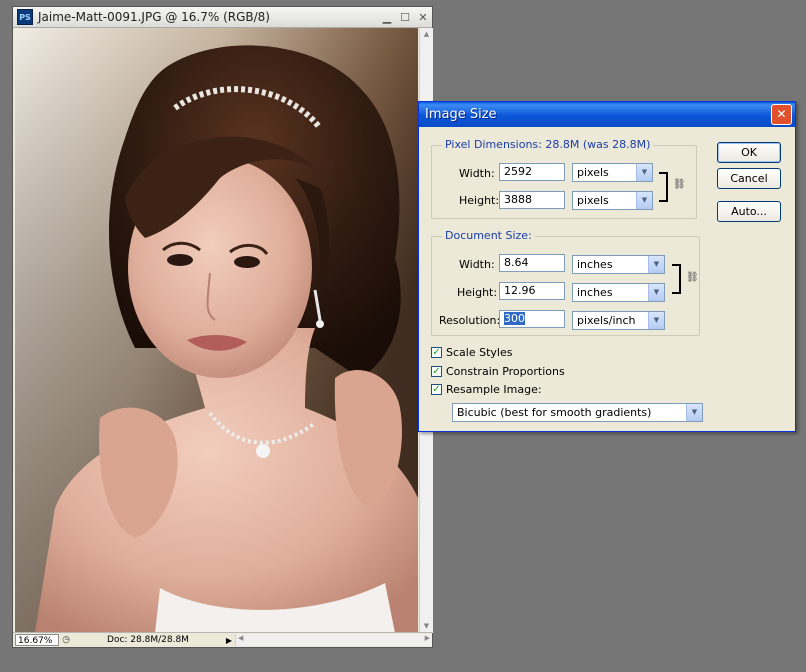 The width and height of the screenshot is (806, 672). Describe the element at coordinates (607, 114) in the screenshot. I see `dialog-titlebar: Image Size ✕` at that location.